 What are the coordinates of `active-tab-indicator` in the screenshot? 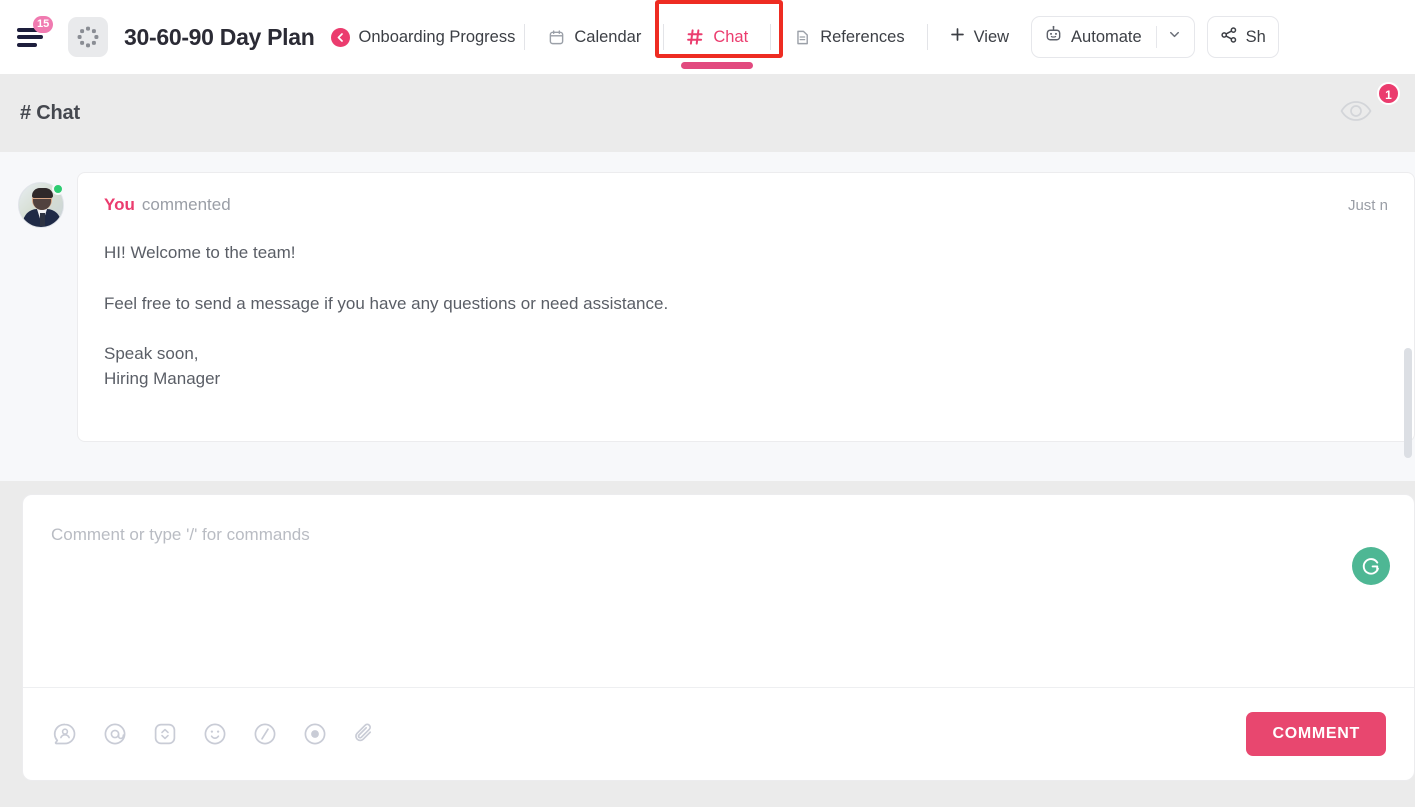 It's located at (717, 65).